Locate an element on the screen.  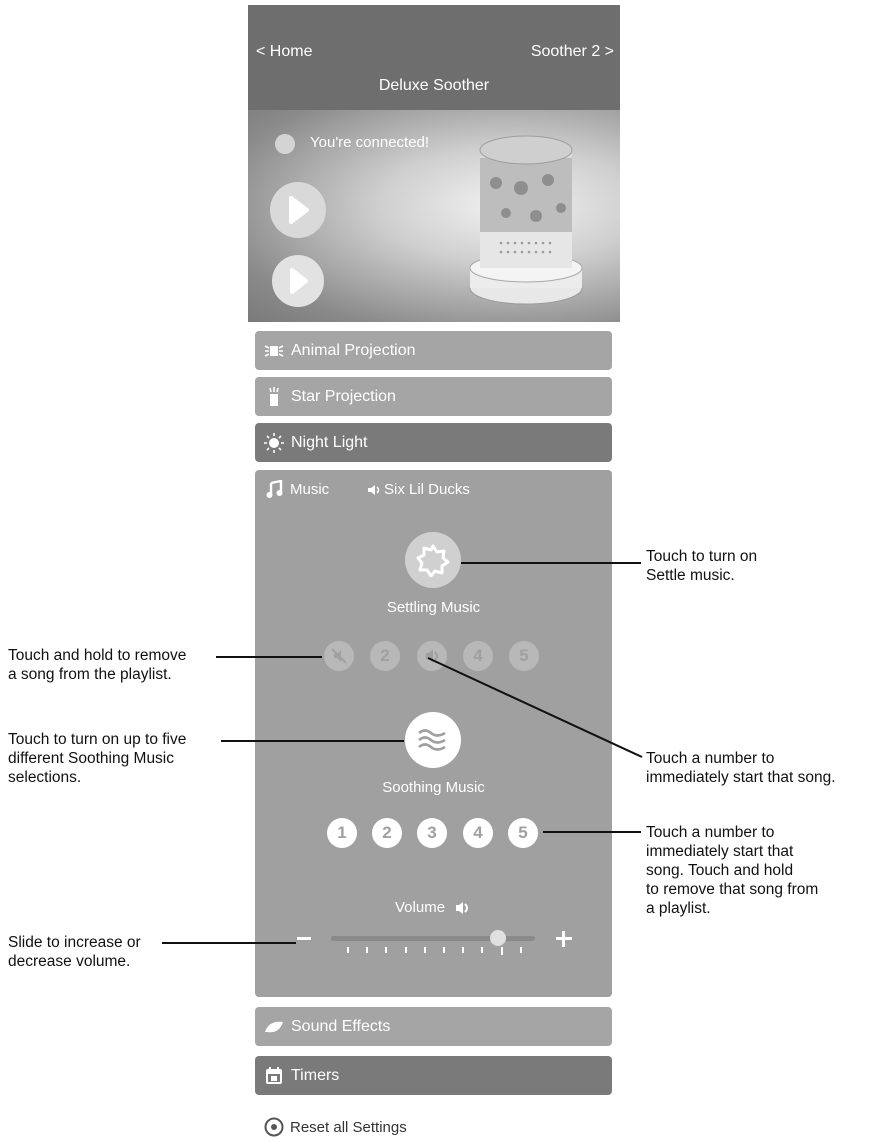
volume-ticks is located at coordinates (434, 951).